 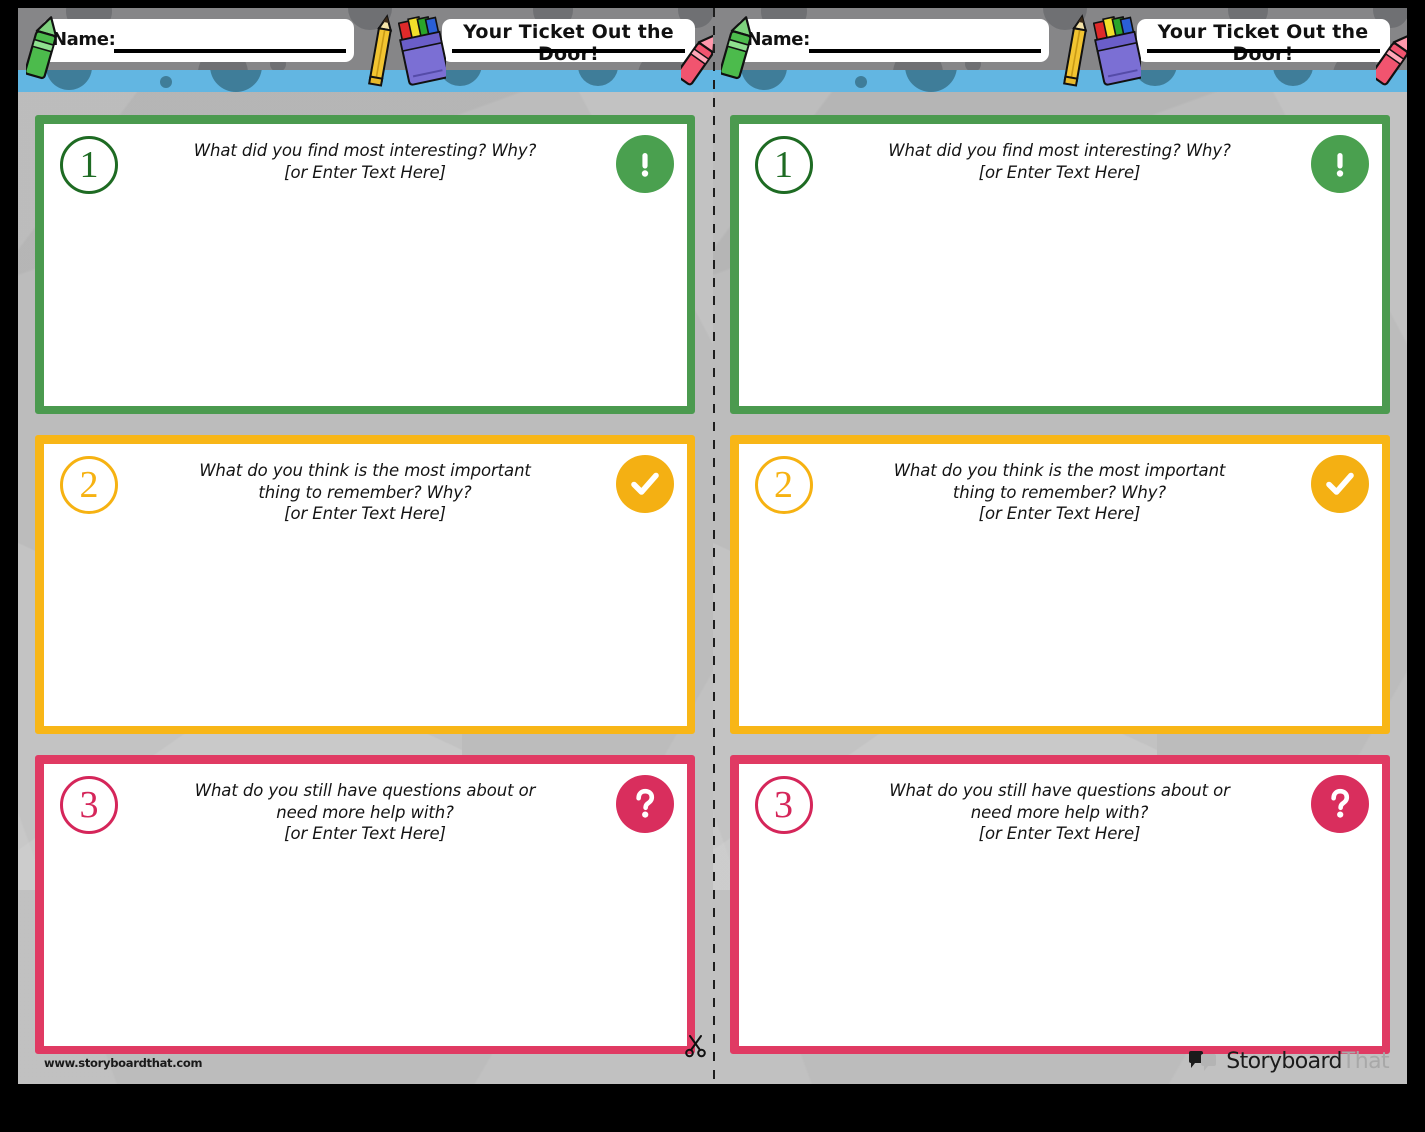 I want to click on logo-text: StoryboardThat, so click(x=1307, y=1061).